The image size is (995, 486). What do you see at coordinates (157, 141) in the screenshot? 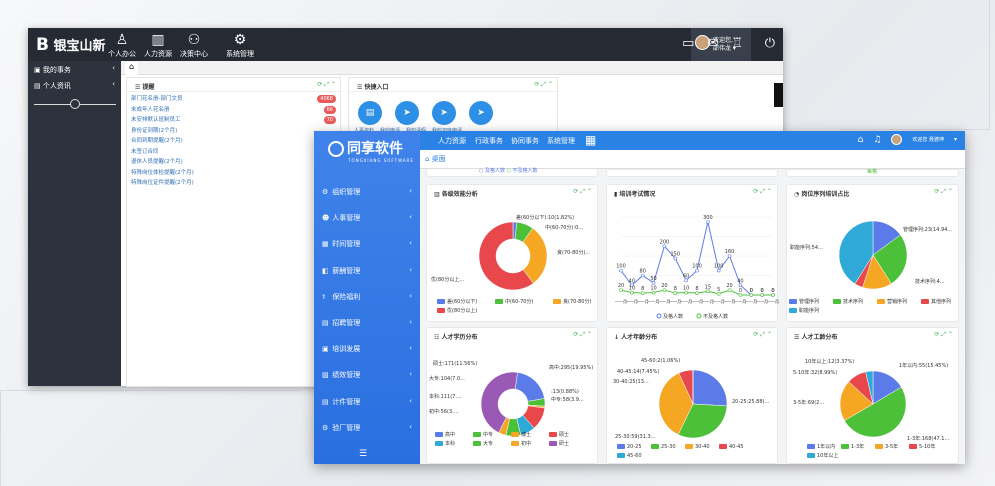
I see `remind-item-label: 合同到期提醒(2个月)` at bounding box center [157, 141].